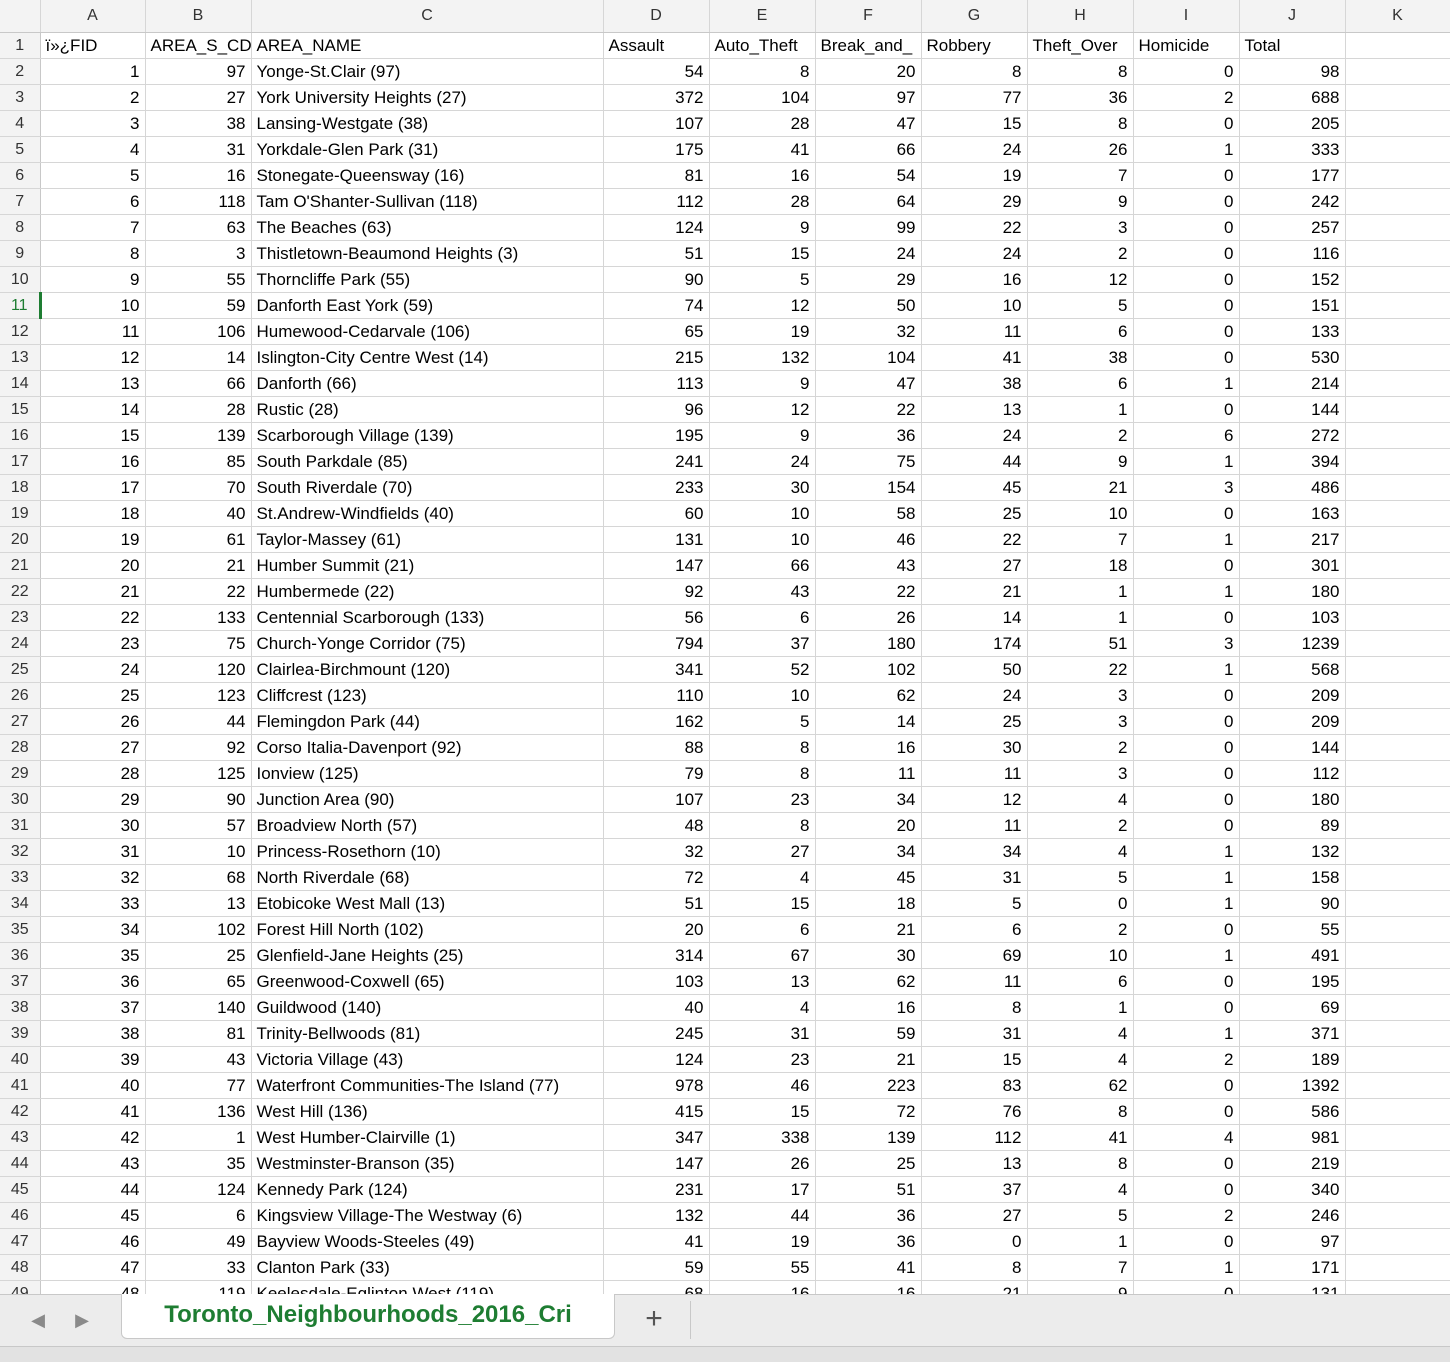 The image size is (1450, 1362). I want to click on cell: 32, so click(656, 851).